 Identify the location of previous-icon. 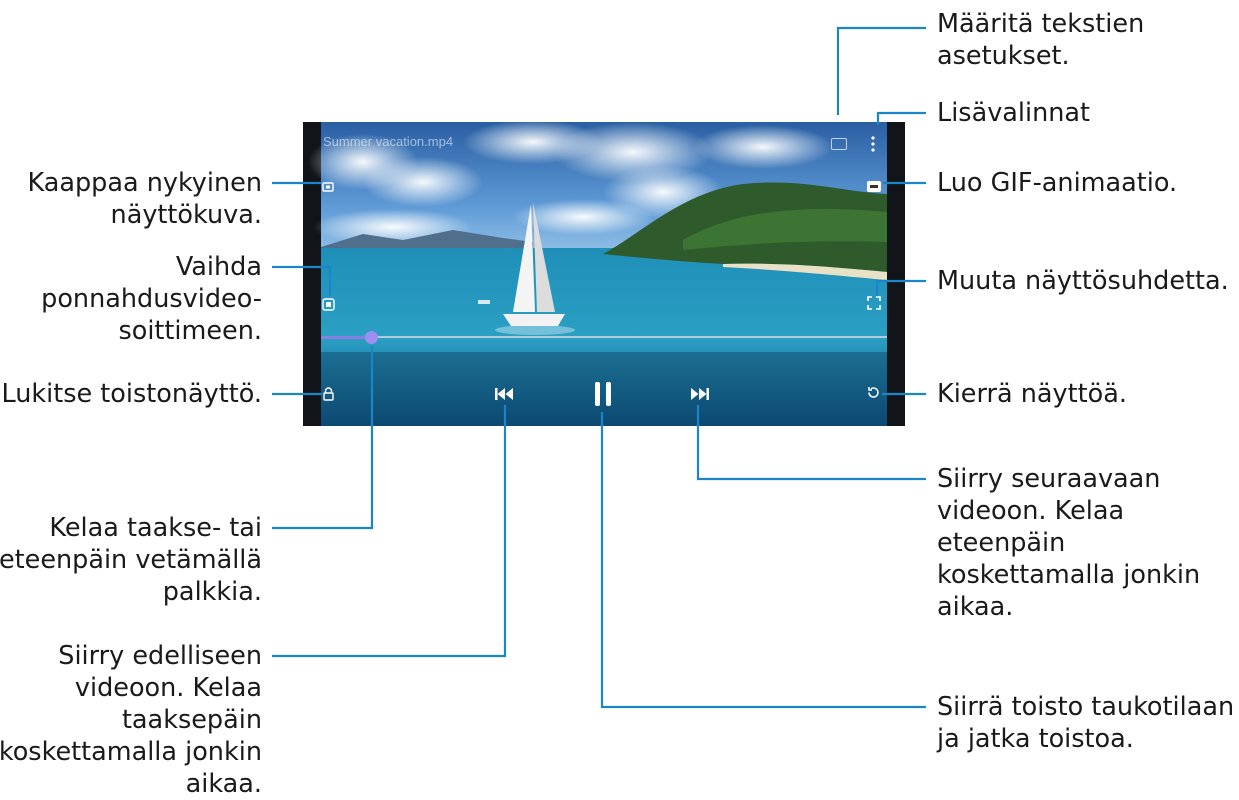
(504, 394).